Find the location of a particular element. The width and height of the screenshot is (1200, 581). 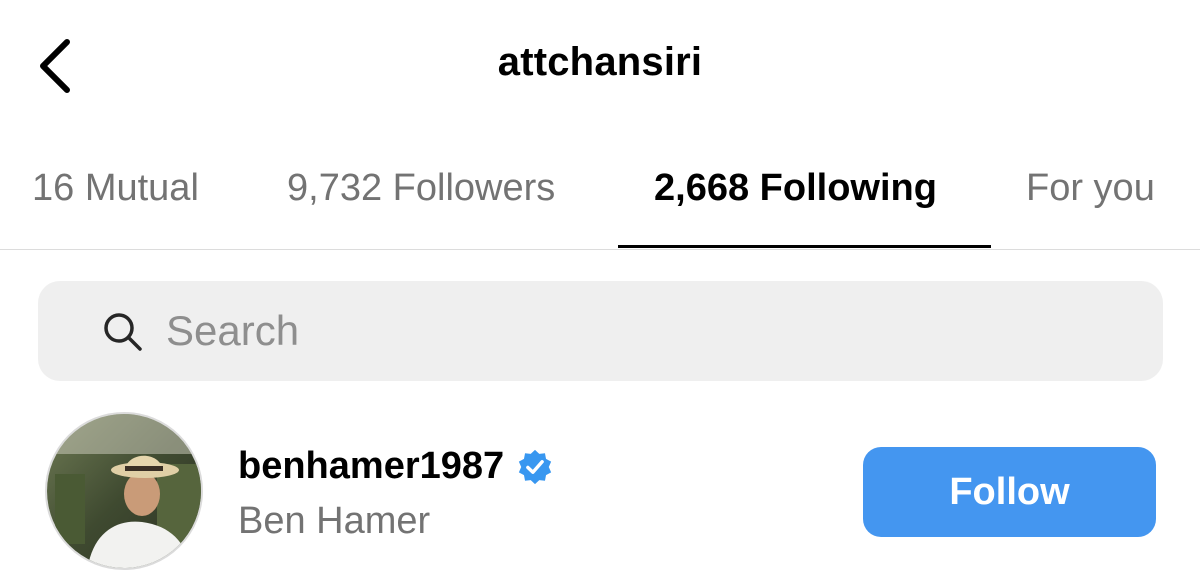

avatar is located at coordinates (124, 491).